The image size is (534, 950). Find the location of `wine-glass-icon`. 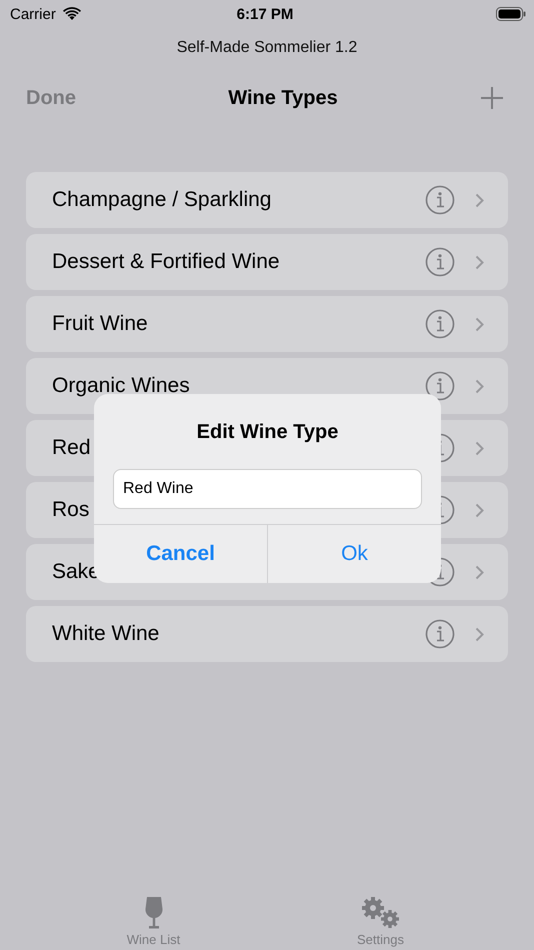

wine-glass-icon is located at coordinates (154, 913).